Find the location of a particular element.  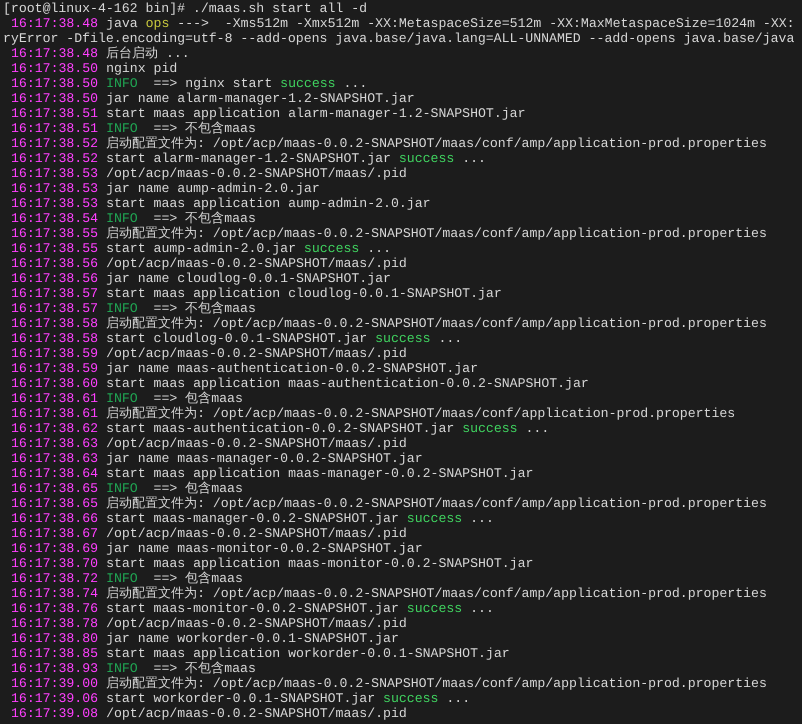

timestamp: 16:17:38.64 is located at coordinates (54, 473).